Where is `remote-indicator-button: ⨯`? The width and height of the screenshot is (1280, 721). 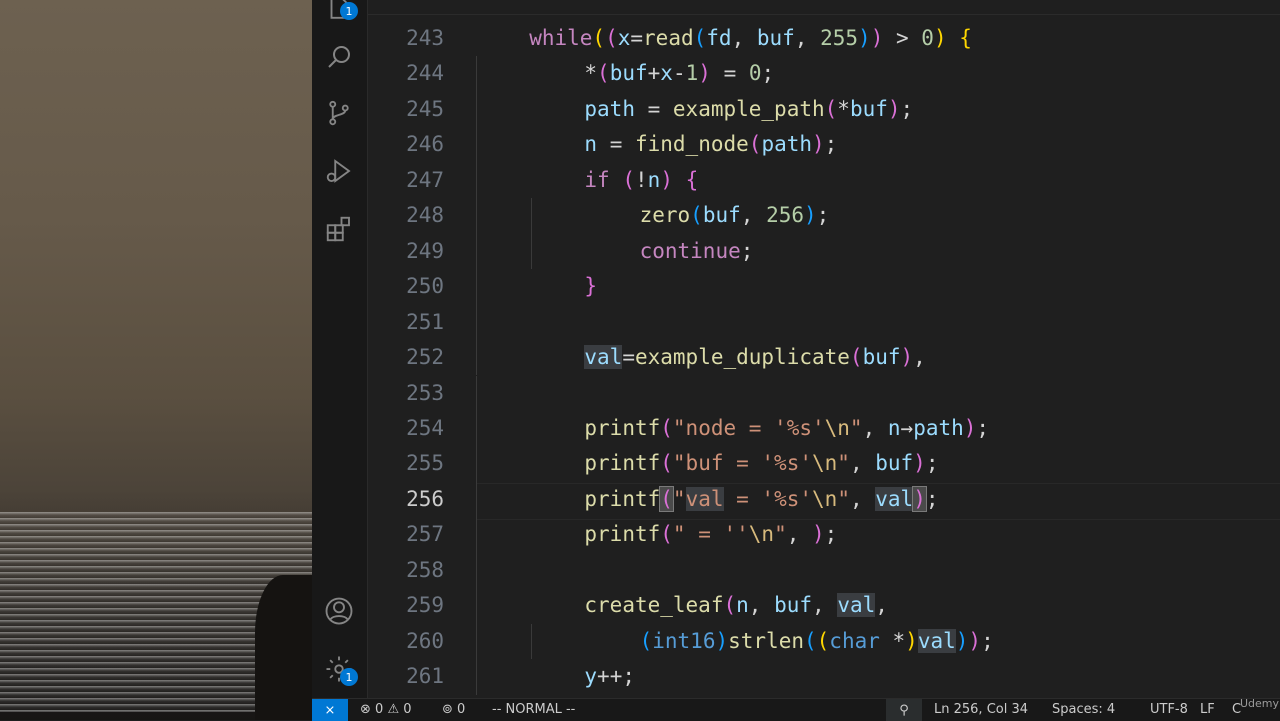 remote-indicator-button: ⨯ is located at coordinates (330, 710).